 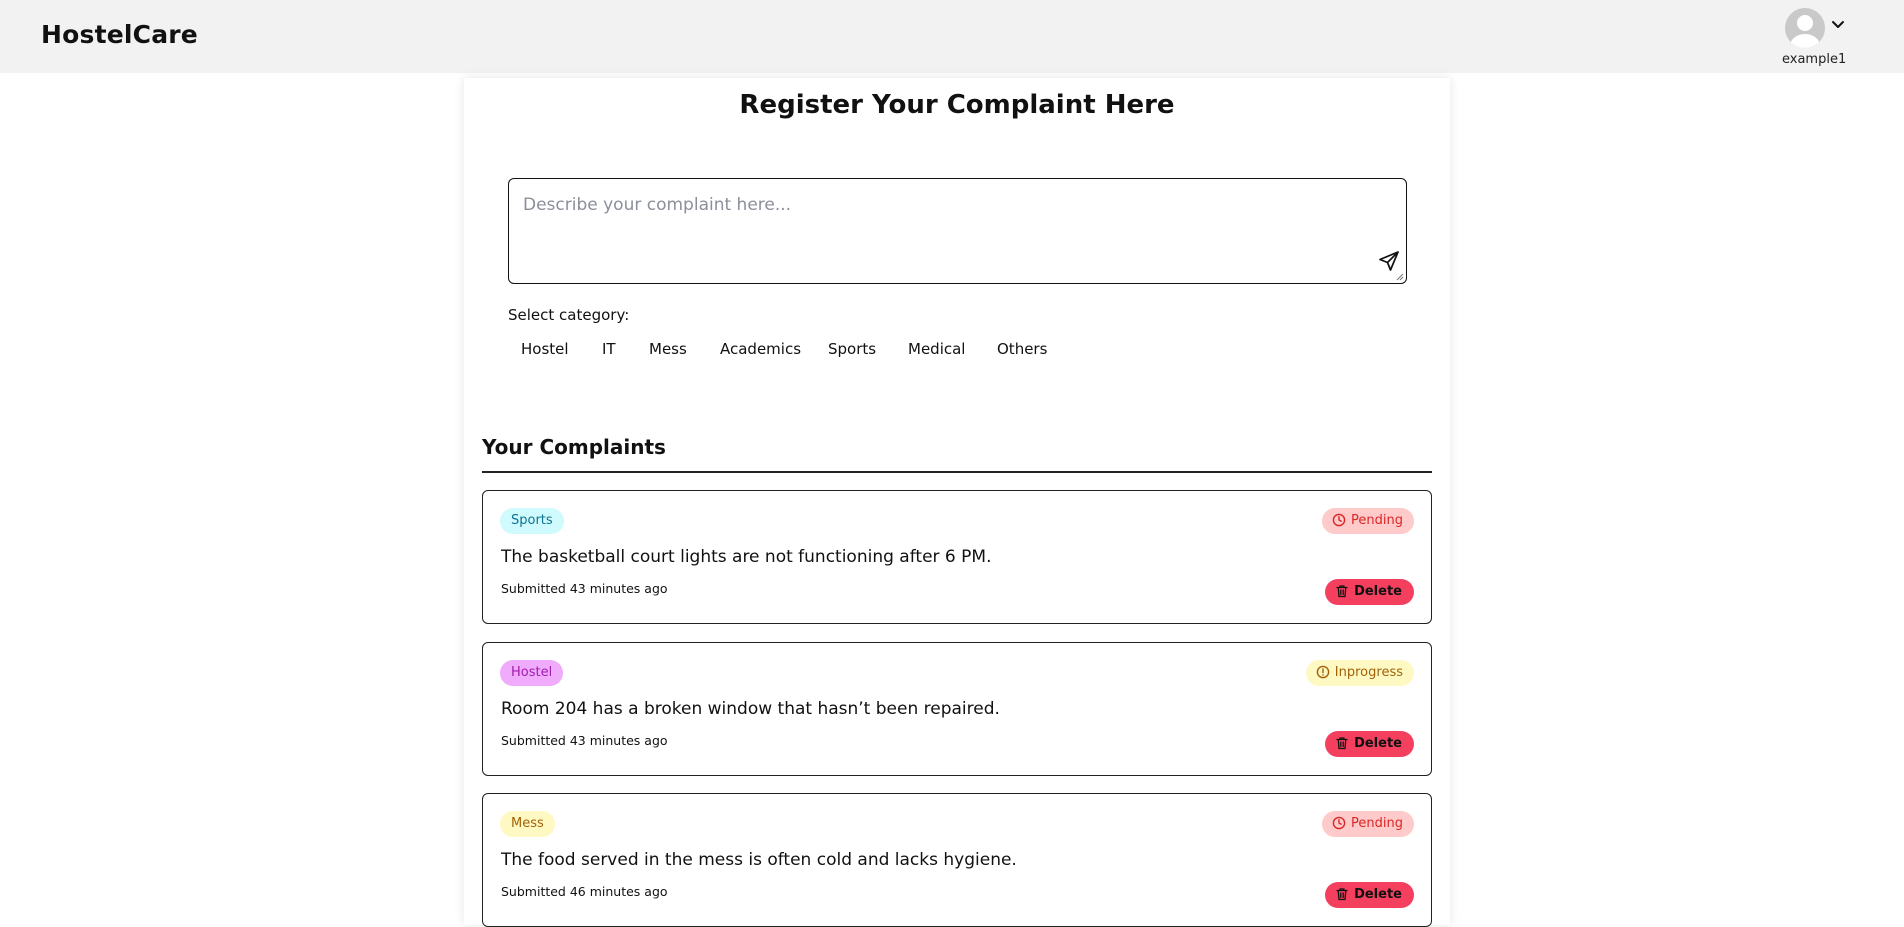 What do you see at coordinates (1400, 277) in the screenshot?
I see `resize-grip-icon` at bounding box center [1400, 277].